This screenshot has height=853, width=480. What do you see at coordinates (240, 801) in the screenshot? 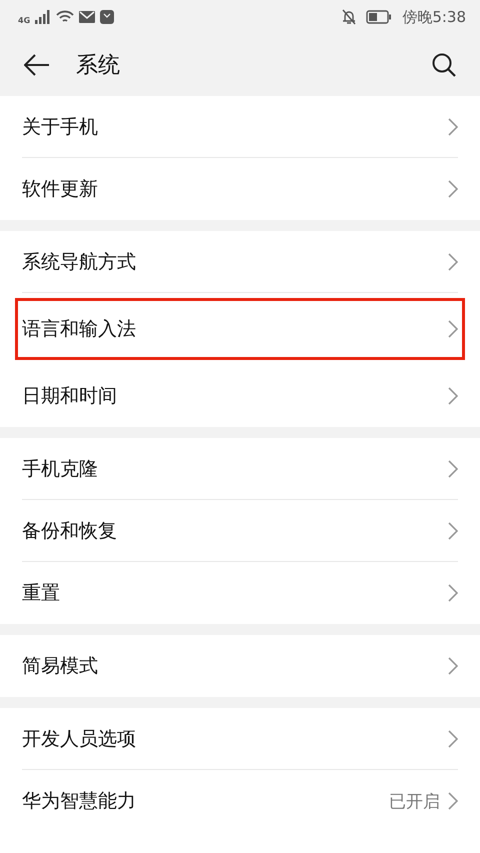
I see `settings-row: 华为智慧能力 已开启` at bounding box center [240, 801].